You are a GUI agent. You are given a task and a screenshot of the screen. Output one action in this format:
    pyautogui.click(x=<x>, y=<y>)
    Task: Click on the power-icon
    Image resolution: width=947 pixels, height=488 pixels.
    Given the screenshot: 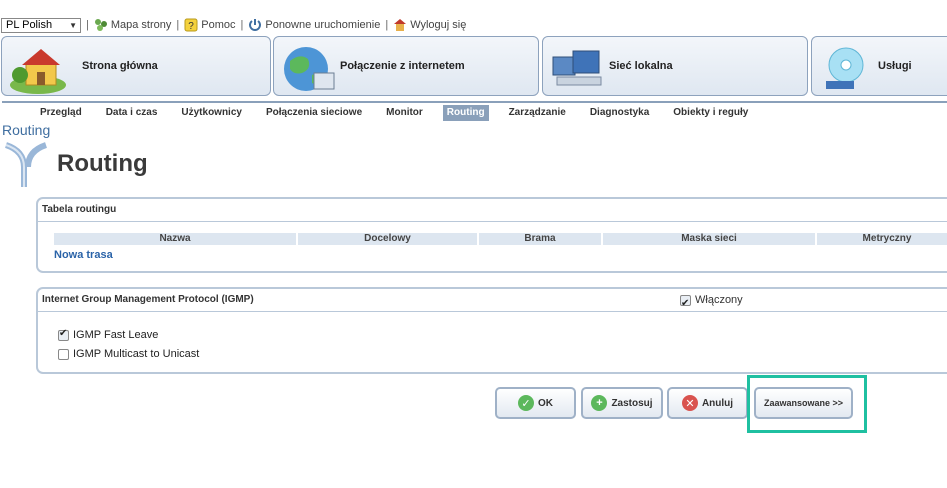 What is the action you would take?
    pyautogui.click(x=255, y=25)
    